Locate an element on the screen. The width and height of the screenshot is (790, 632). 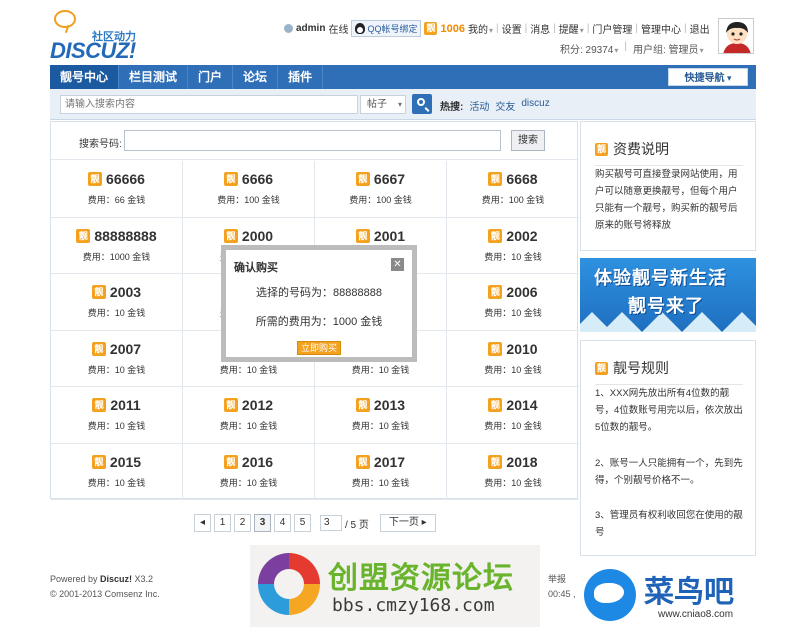
page-5: 5 is located at coordinates (302, 523).